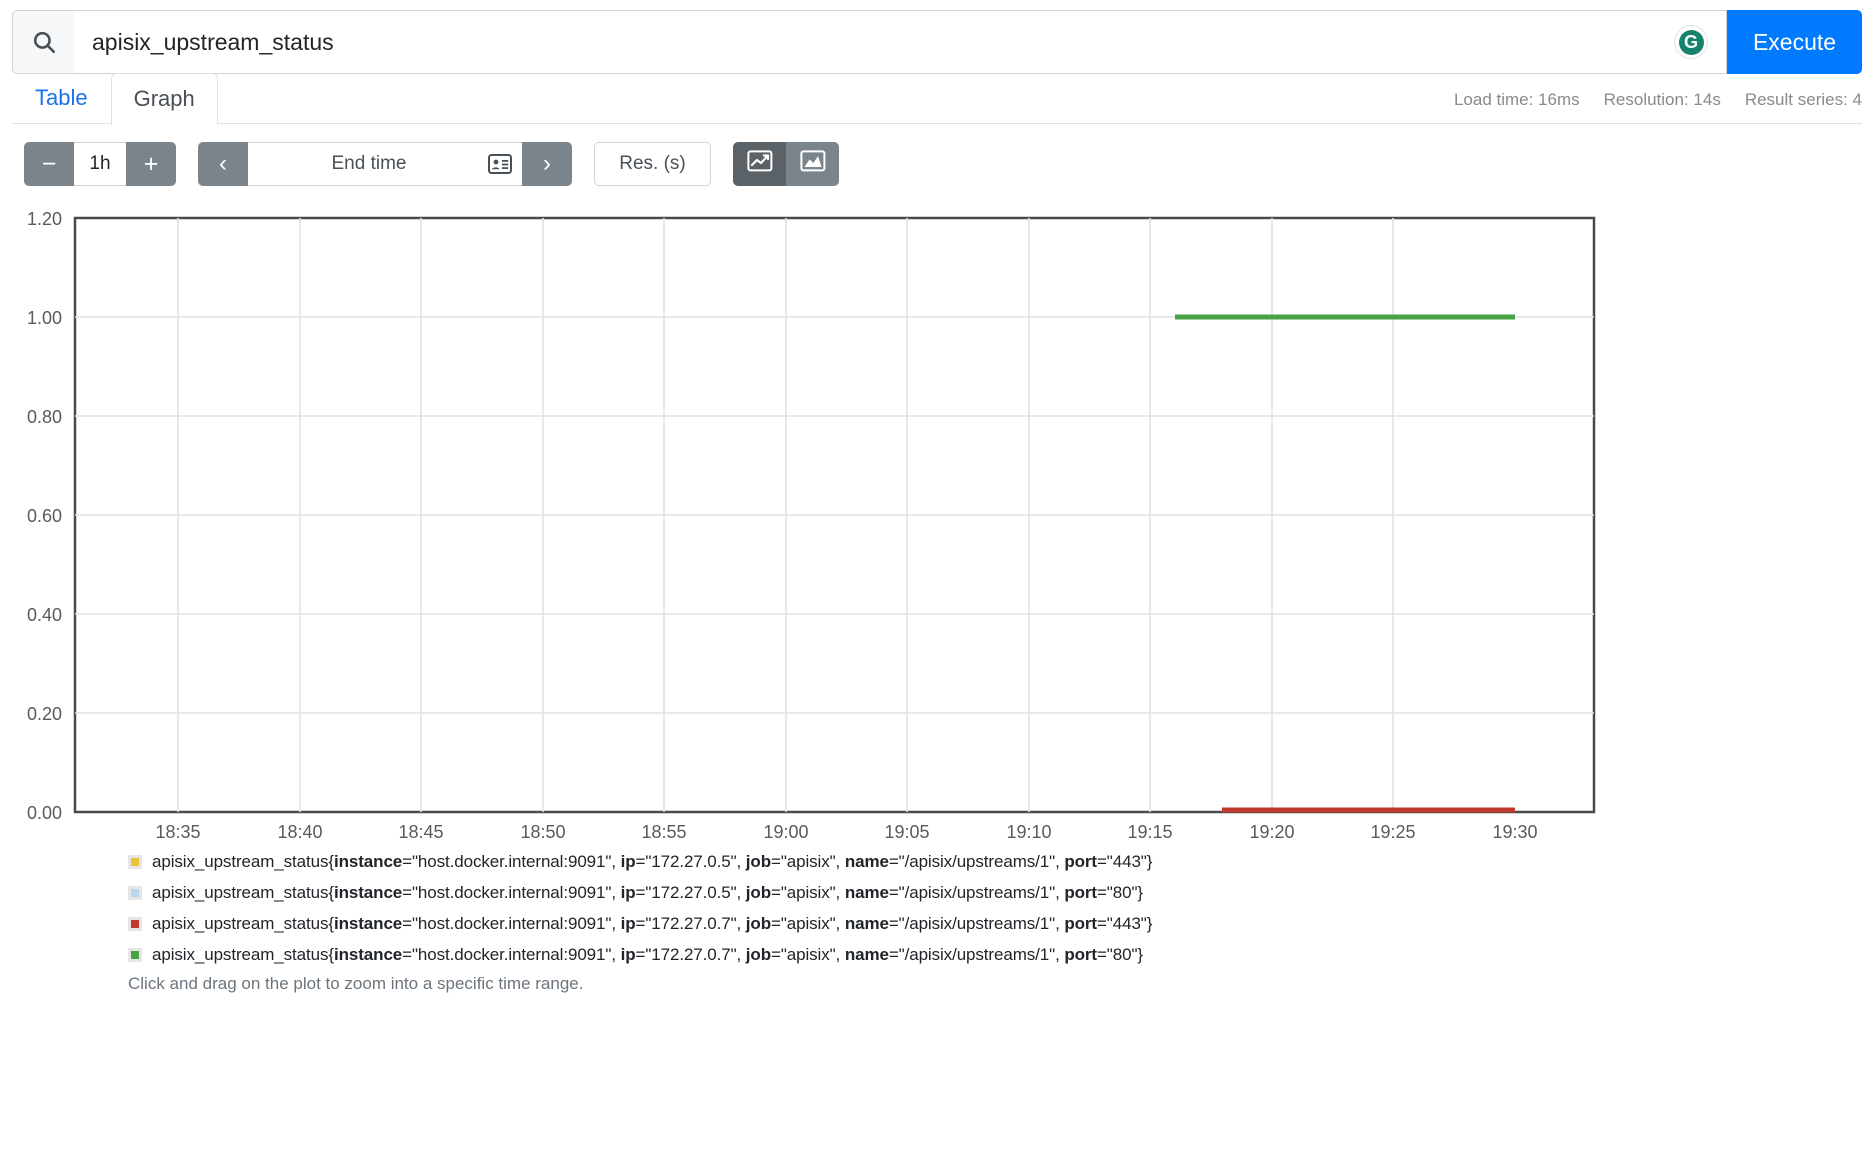  Describe the element at coordinates (61, 98) in the screenshot. I see `tab-table: Table` at that location.